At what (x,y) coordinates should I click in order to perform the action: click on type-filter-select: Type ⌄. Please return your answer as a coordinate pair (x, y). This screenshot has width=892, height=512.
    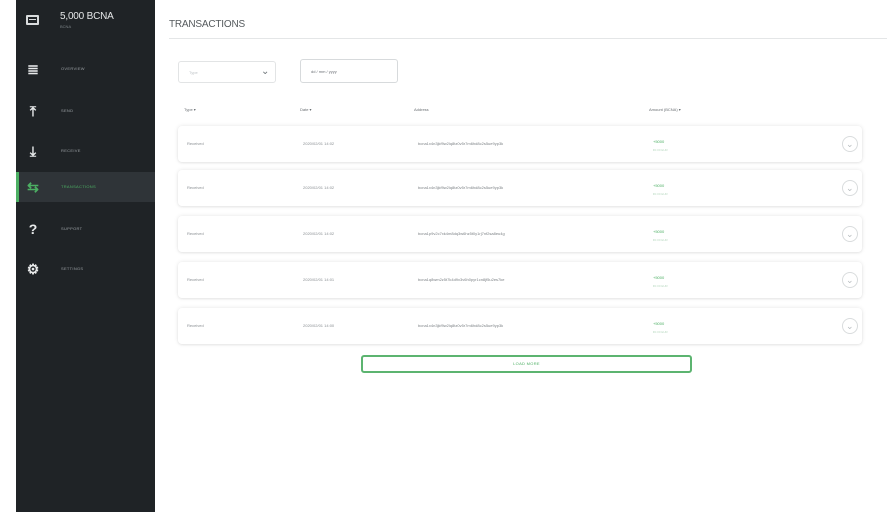
    Looking at the image, I should click on (227, 72).